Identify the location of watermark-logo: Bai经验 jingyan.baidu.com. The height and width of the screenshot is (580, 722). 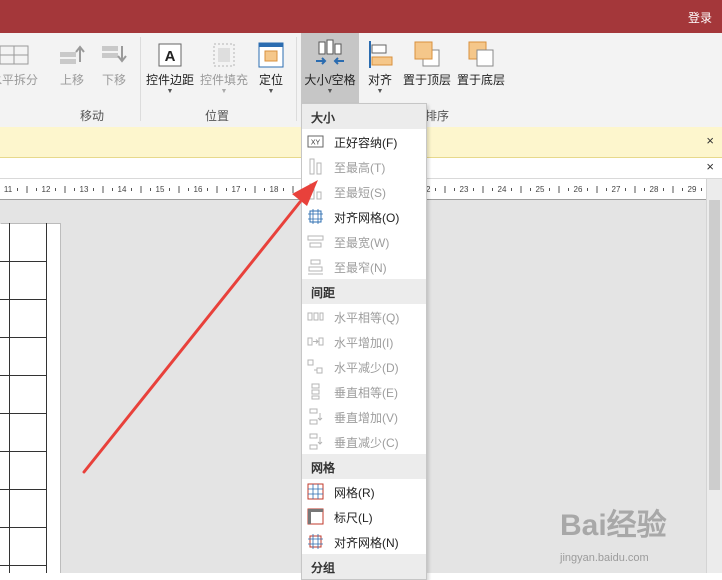
(613, 536).